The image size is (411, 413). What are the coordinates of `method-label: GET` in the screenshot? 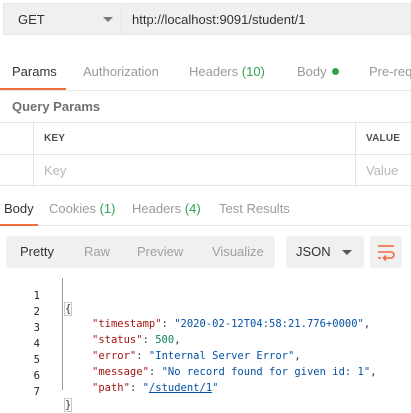 It's located at (31, 19).